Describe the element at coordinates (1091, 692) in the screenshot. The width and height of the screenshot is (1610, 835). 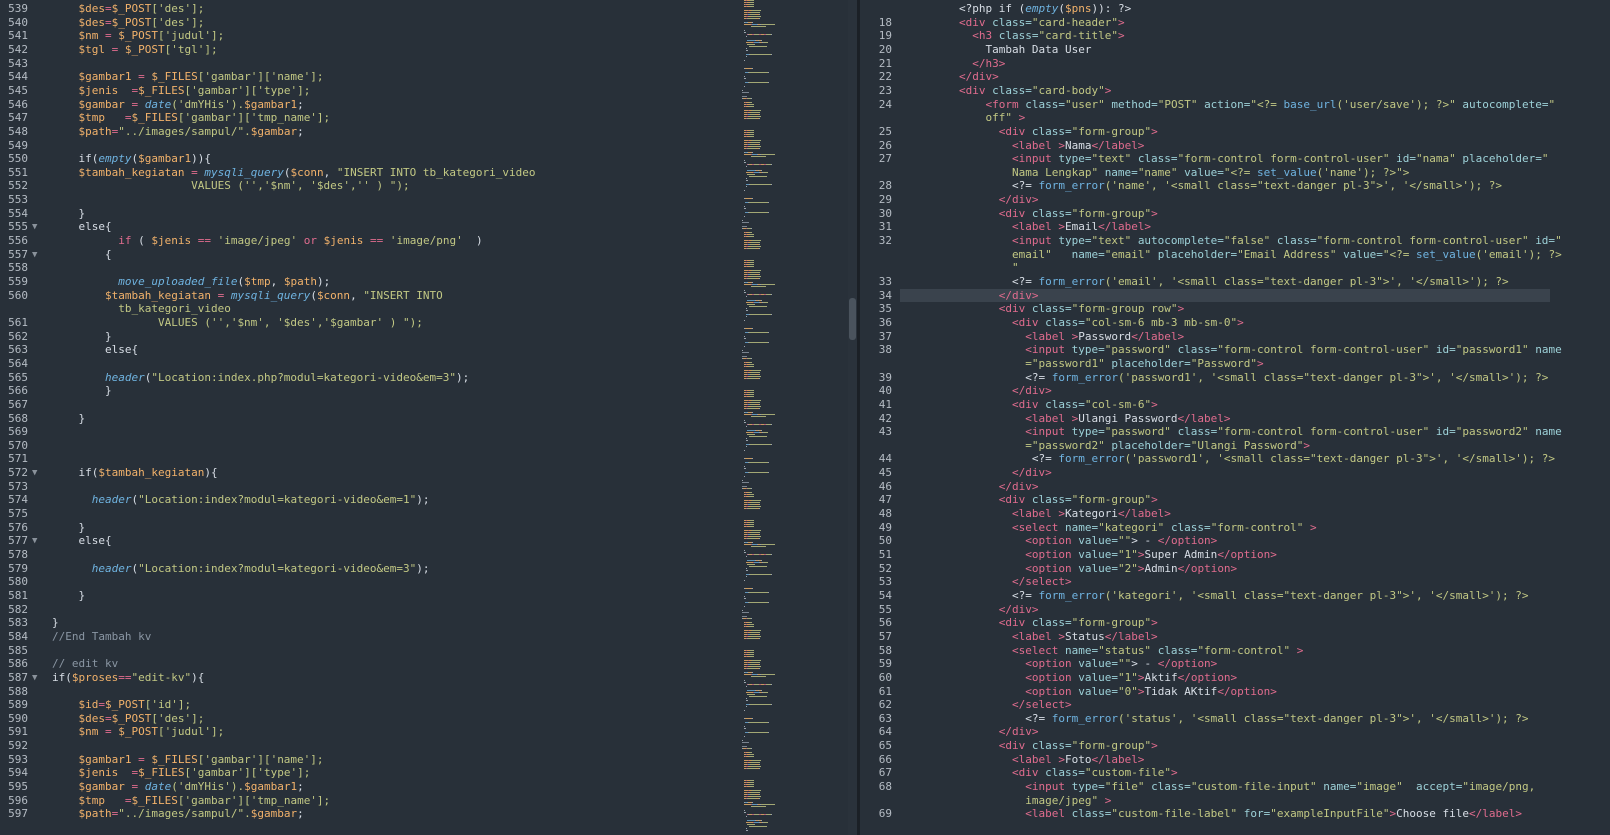
I see `code-line: <option value="0">Tidak AKtif</option>` at that location.